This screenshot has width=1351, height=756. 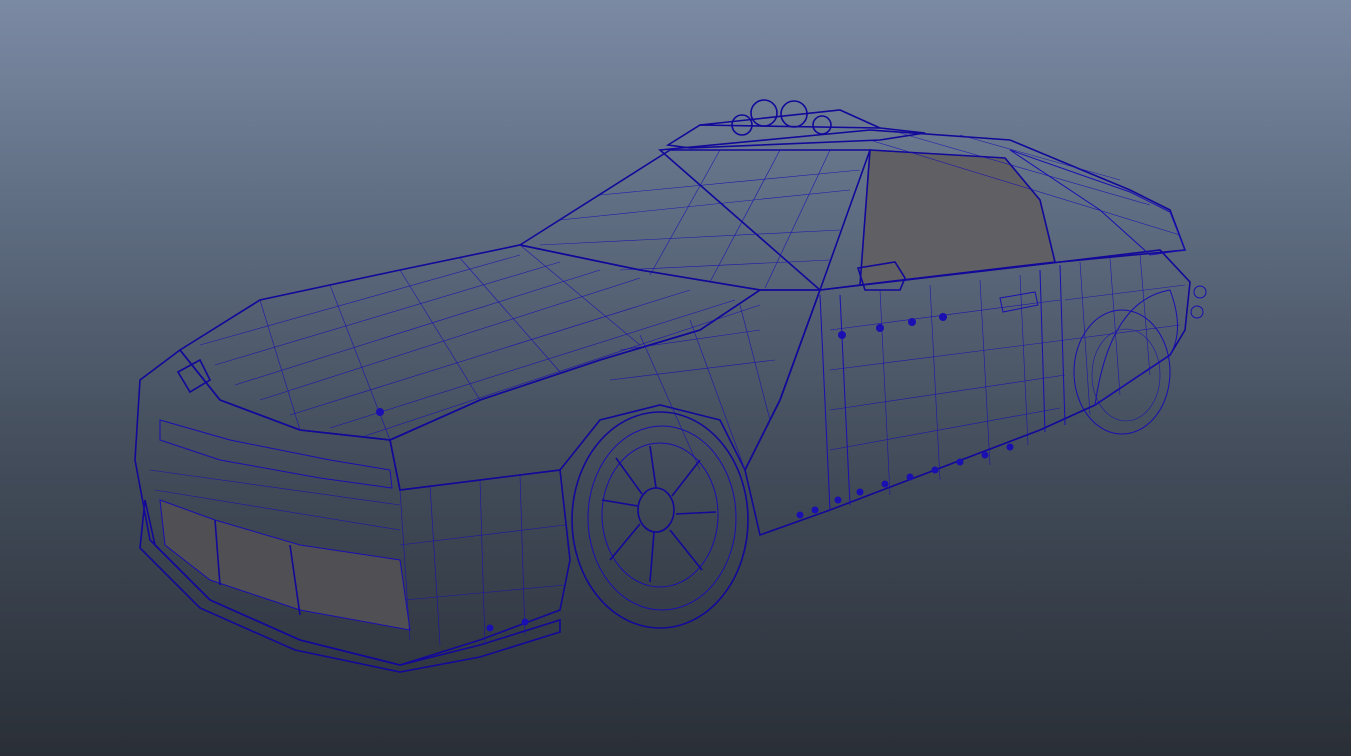 I want to click on rear-lights, so click(x=1198, y=302).